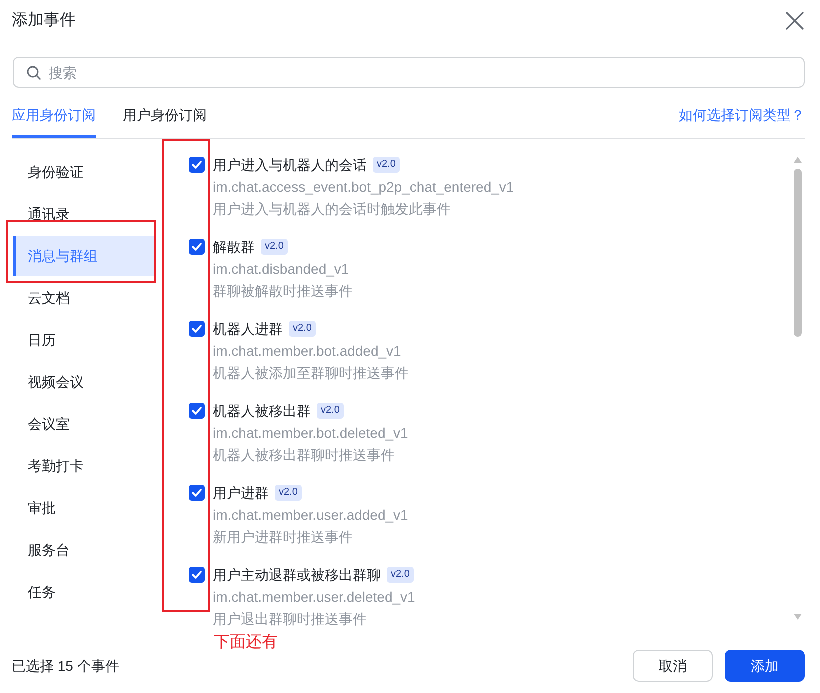 This screenshot has width=820, height=693. Describe the element at coordinates (246, 643) in the screenshot. I see `annotation-note: 下面还有` at that location.